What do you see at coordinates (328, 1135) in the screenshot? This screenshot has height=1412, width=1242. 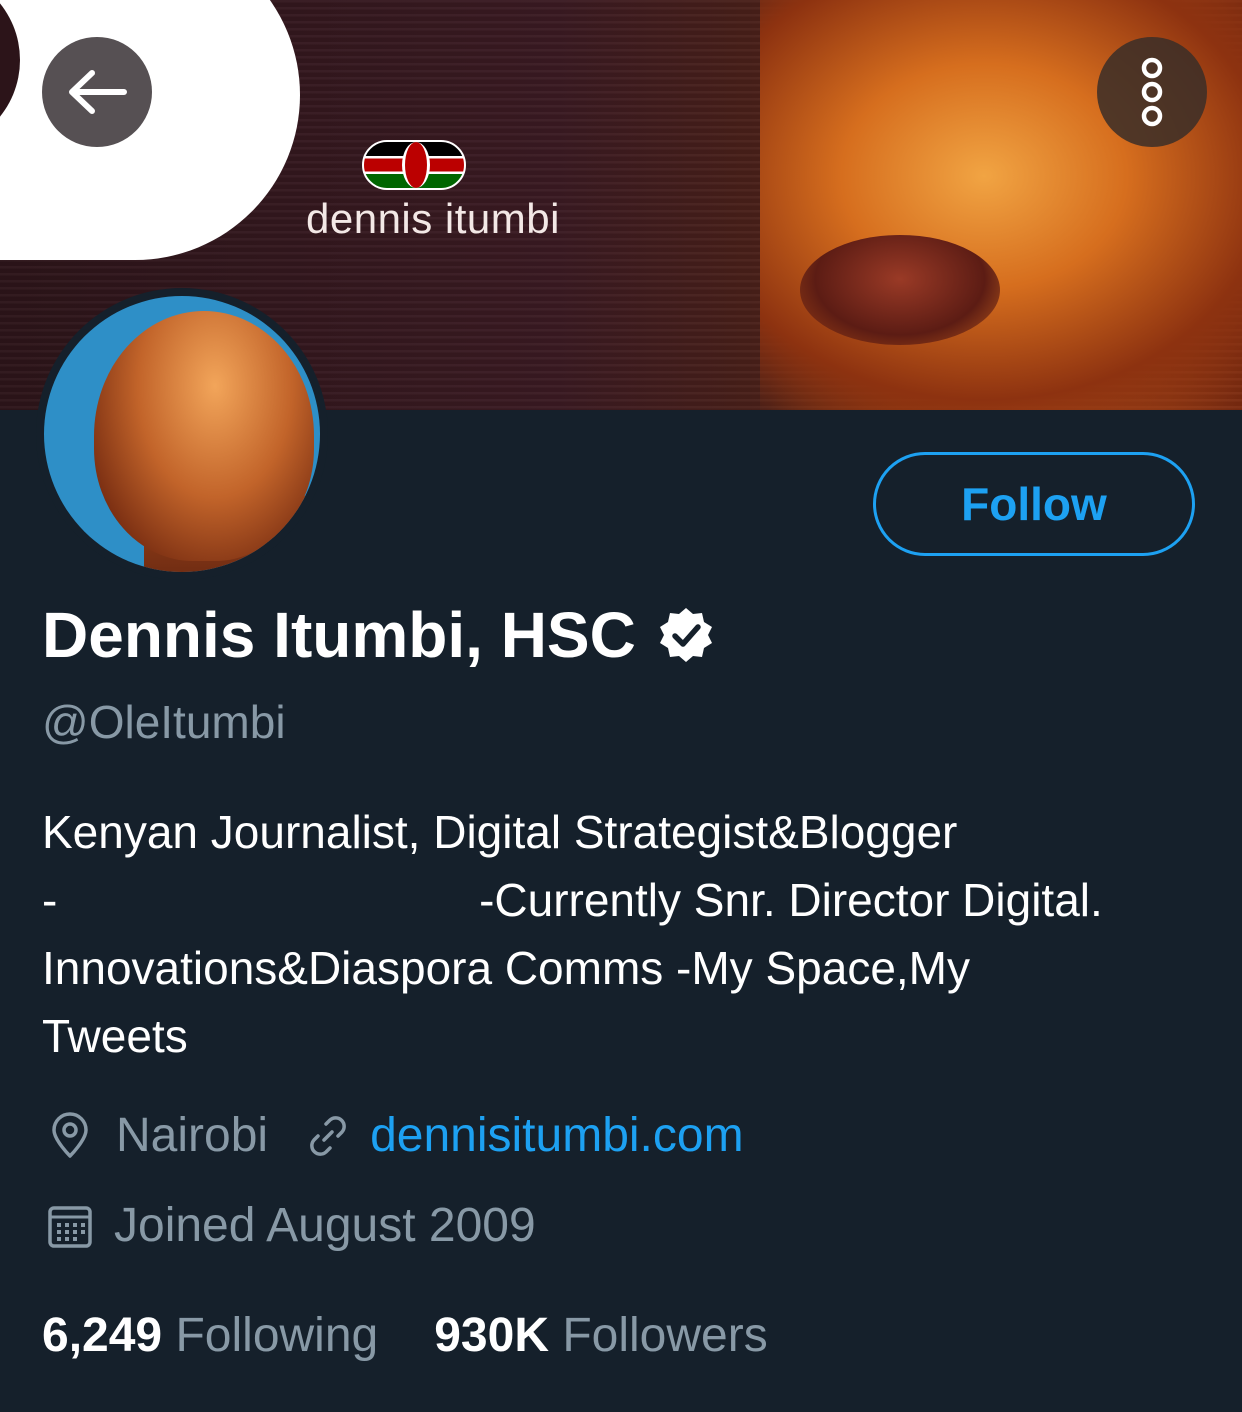 I see `link-icon` at bounding box center [328, 1135].